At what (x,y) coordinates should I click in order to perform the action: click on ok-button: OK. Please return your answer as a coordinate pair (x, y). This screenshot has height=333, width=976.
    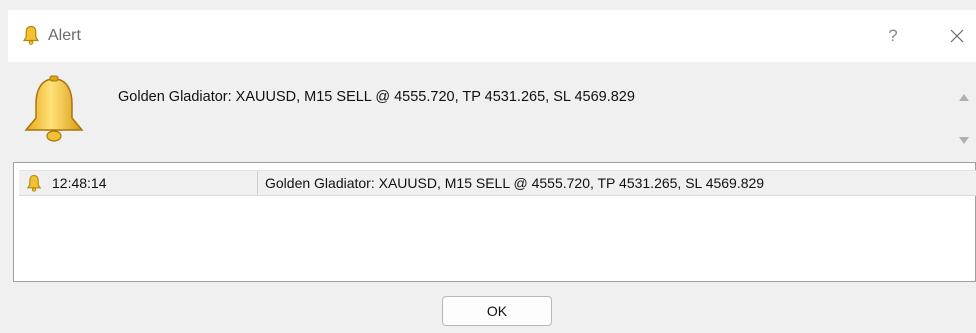
    Looking at the image, I should click on (497, 311).